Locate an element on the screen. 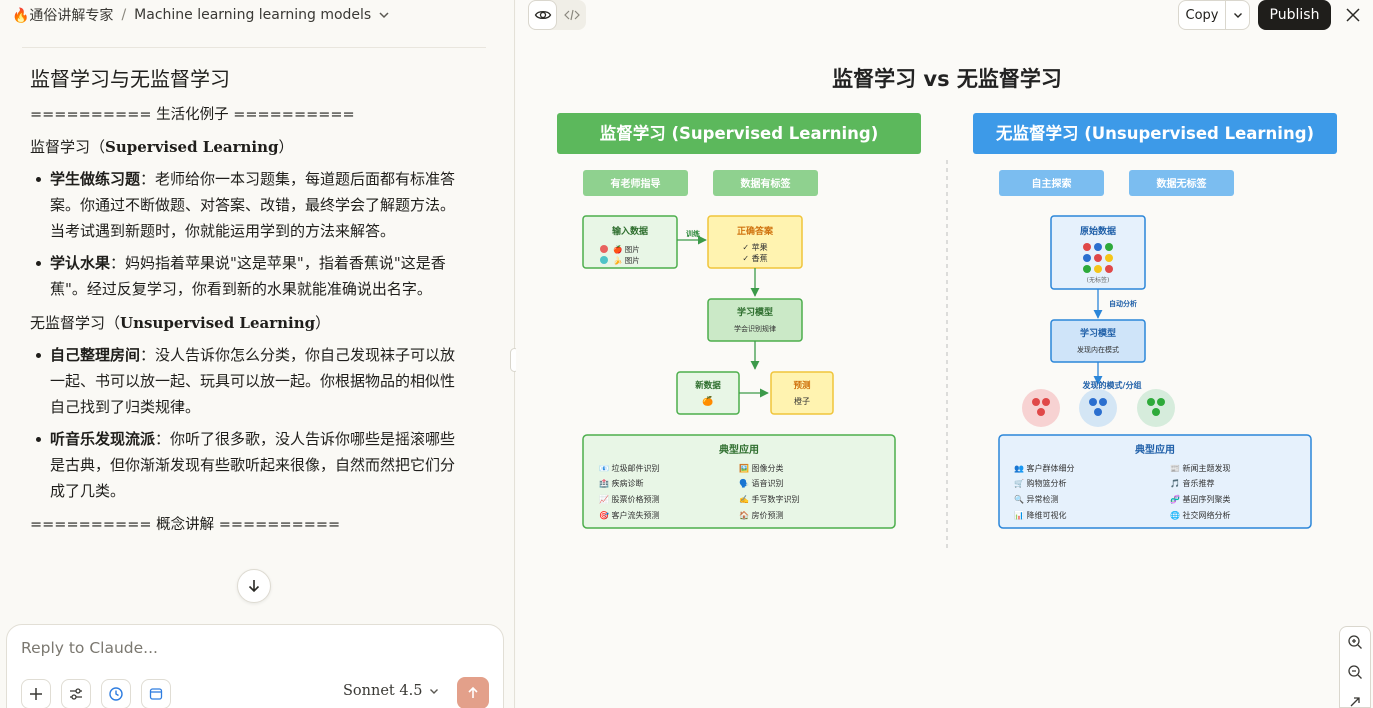  zoom-out-icon is located at coordinates (1355, 672).